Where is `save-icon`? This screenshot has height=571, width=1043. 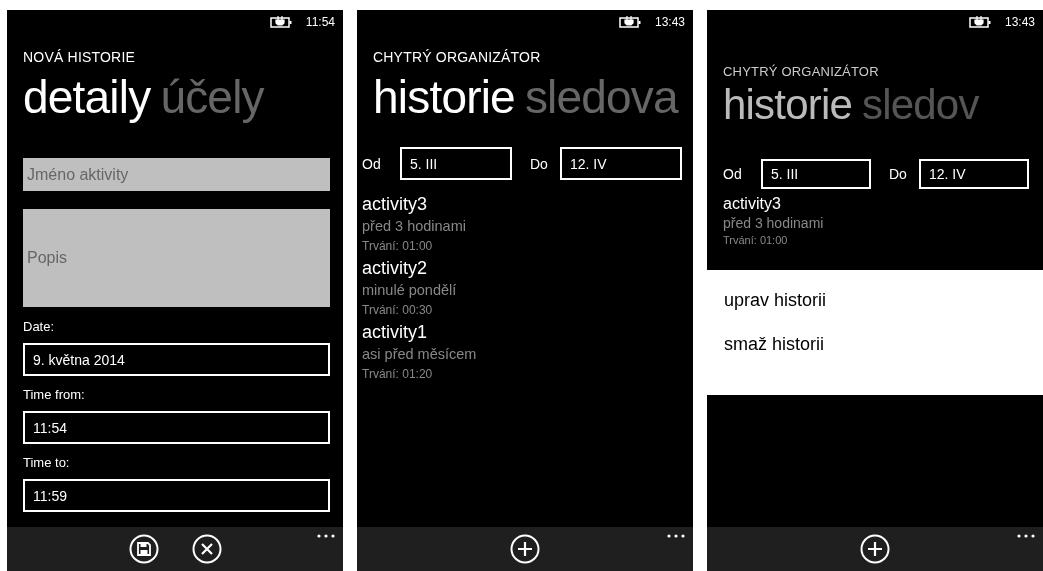
save-icon is located at coordinates (143, 549).